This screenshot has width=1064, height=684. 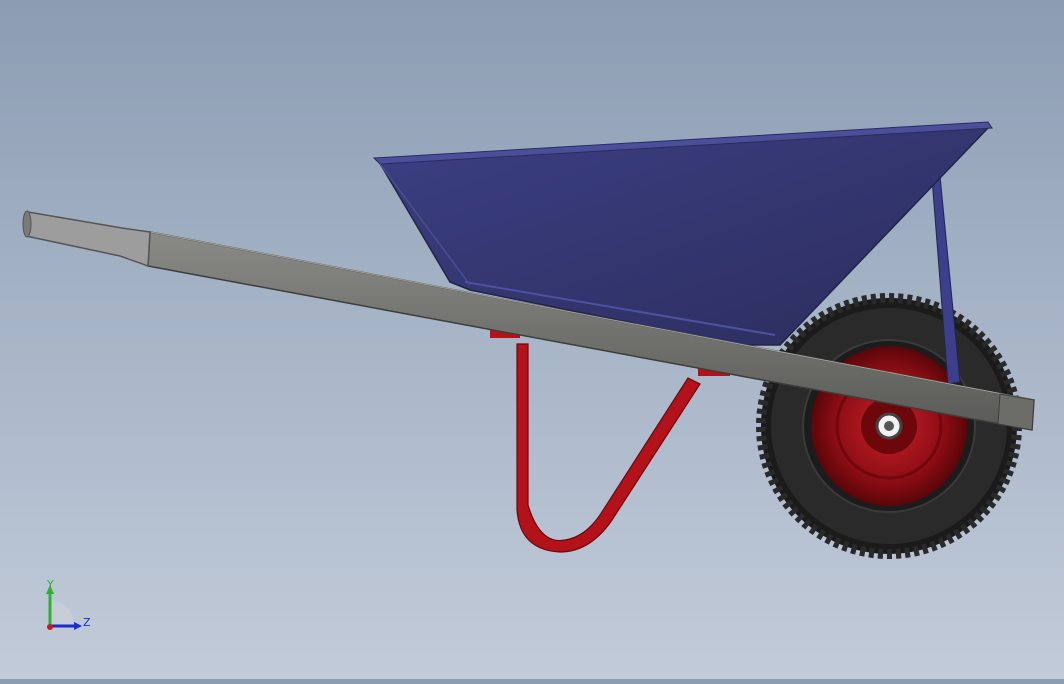 What do you see at coordinates (87, 622) in the screenshot?
I see `z-axis-label: Z` at bounding box center [87, 622].